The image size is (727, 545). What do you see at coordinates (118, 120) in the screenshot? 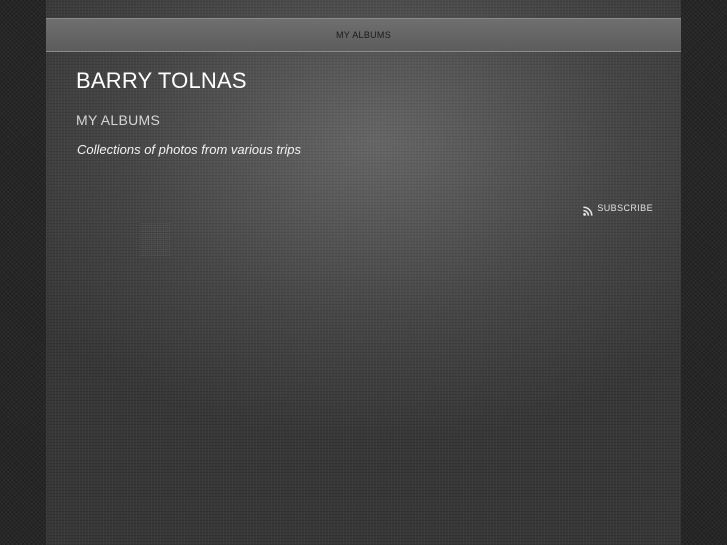
I see `section-title: MY ALBUMS` at bounding box center [118, 120].